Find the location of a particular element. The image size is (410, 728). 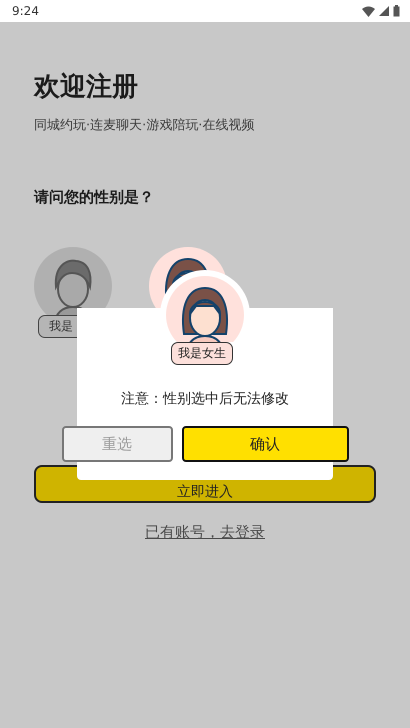

wifi-icon is located at coordinates (368, 11).